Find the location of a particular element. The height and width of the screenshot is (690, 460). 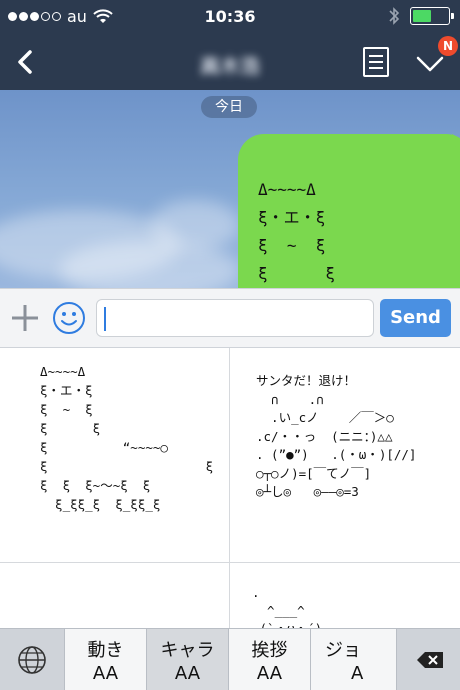

message-input is located at coordinates (235, 318).